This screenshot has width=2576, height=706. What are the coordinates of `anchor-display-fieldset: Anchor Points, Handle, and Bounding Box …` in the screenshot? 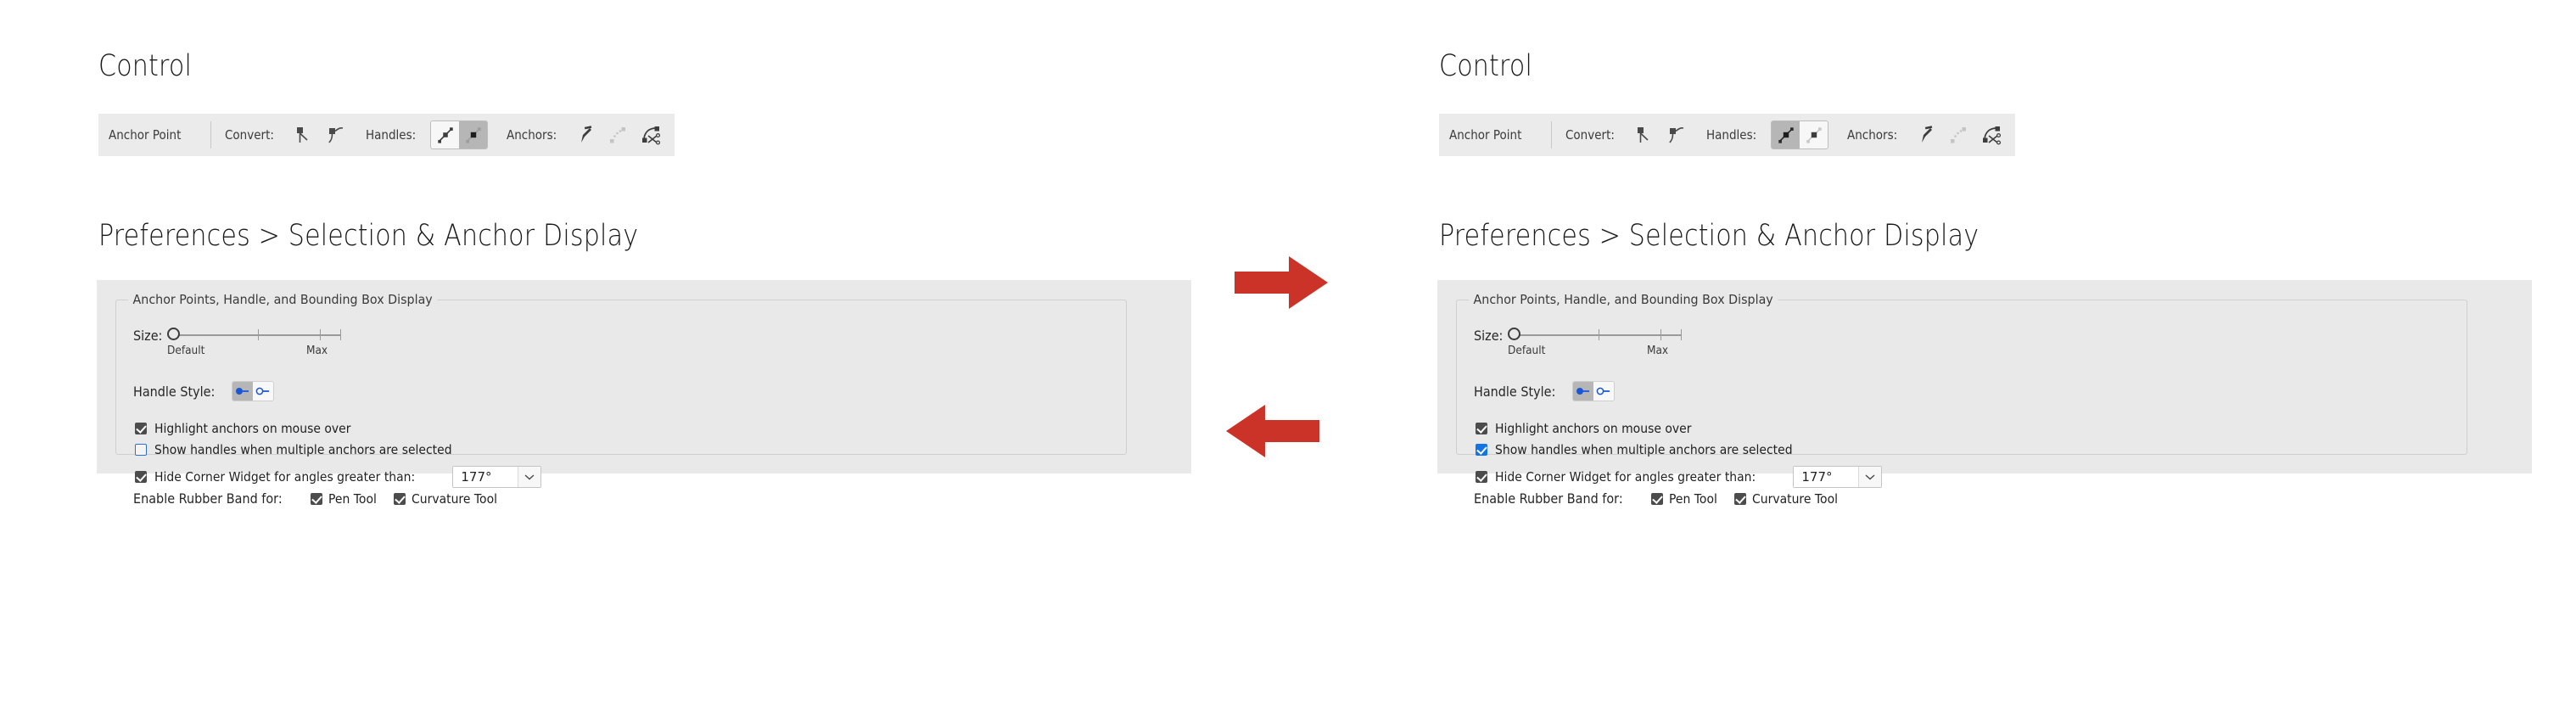 It's located at (621, 399).